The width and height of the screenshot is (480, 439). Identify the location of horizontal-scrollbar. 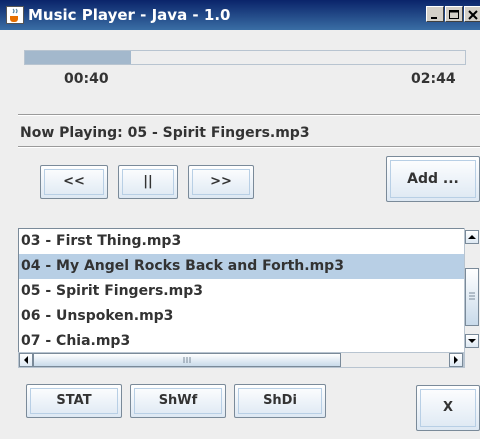
(241, 360).